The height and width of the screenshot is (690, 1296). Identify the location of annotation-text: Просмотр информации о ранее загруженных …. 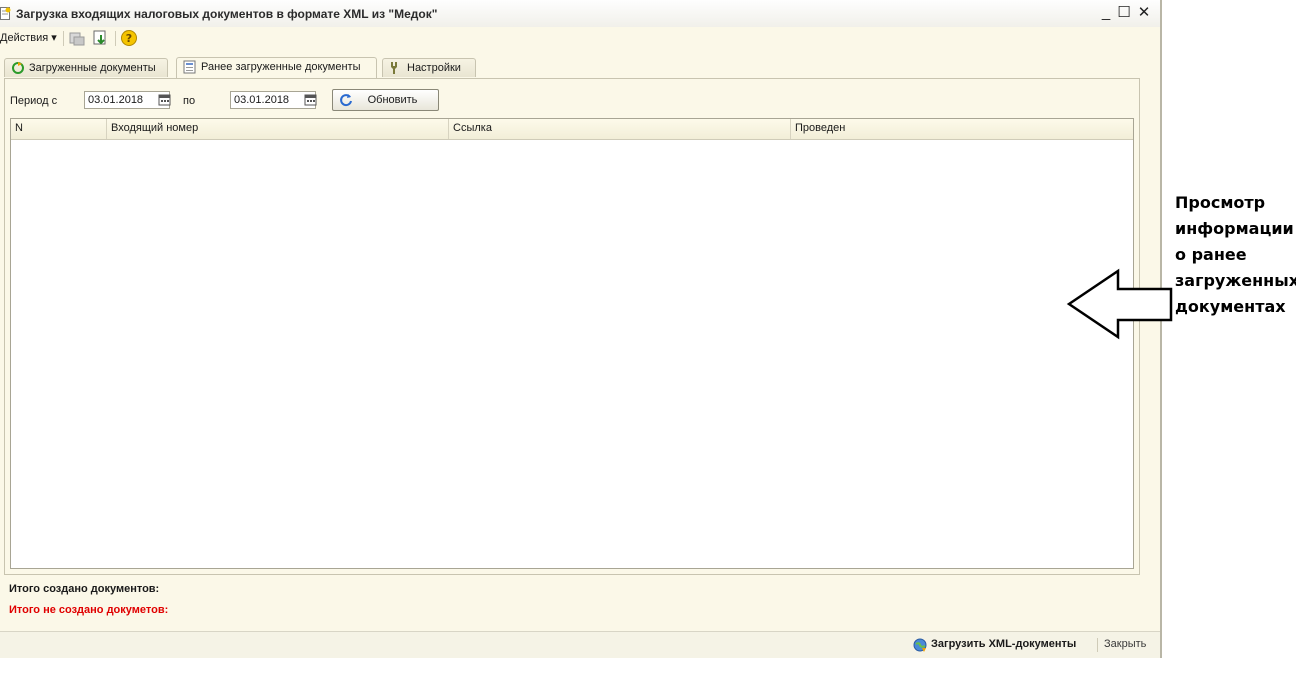
(1235, 255).